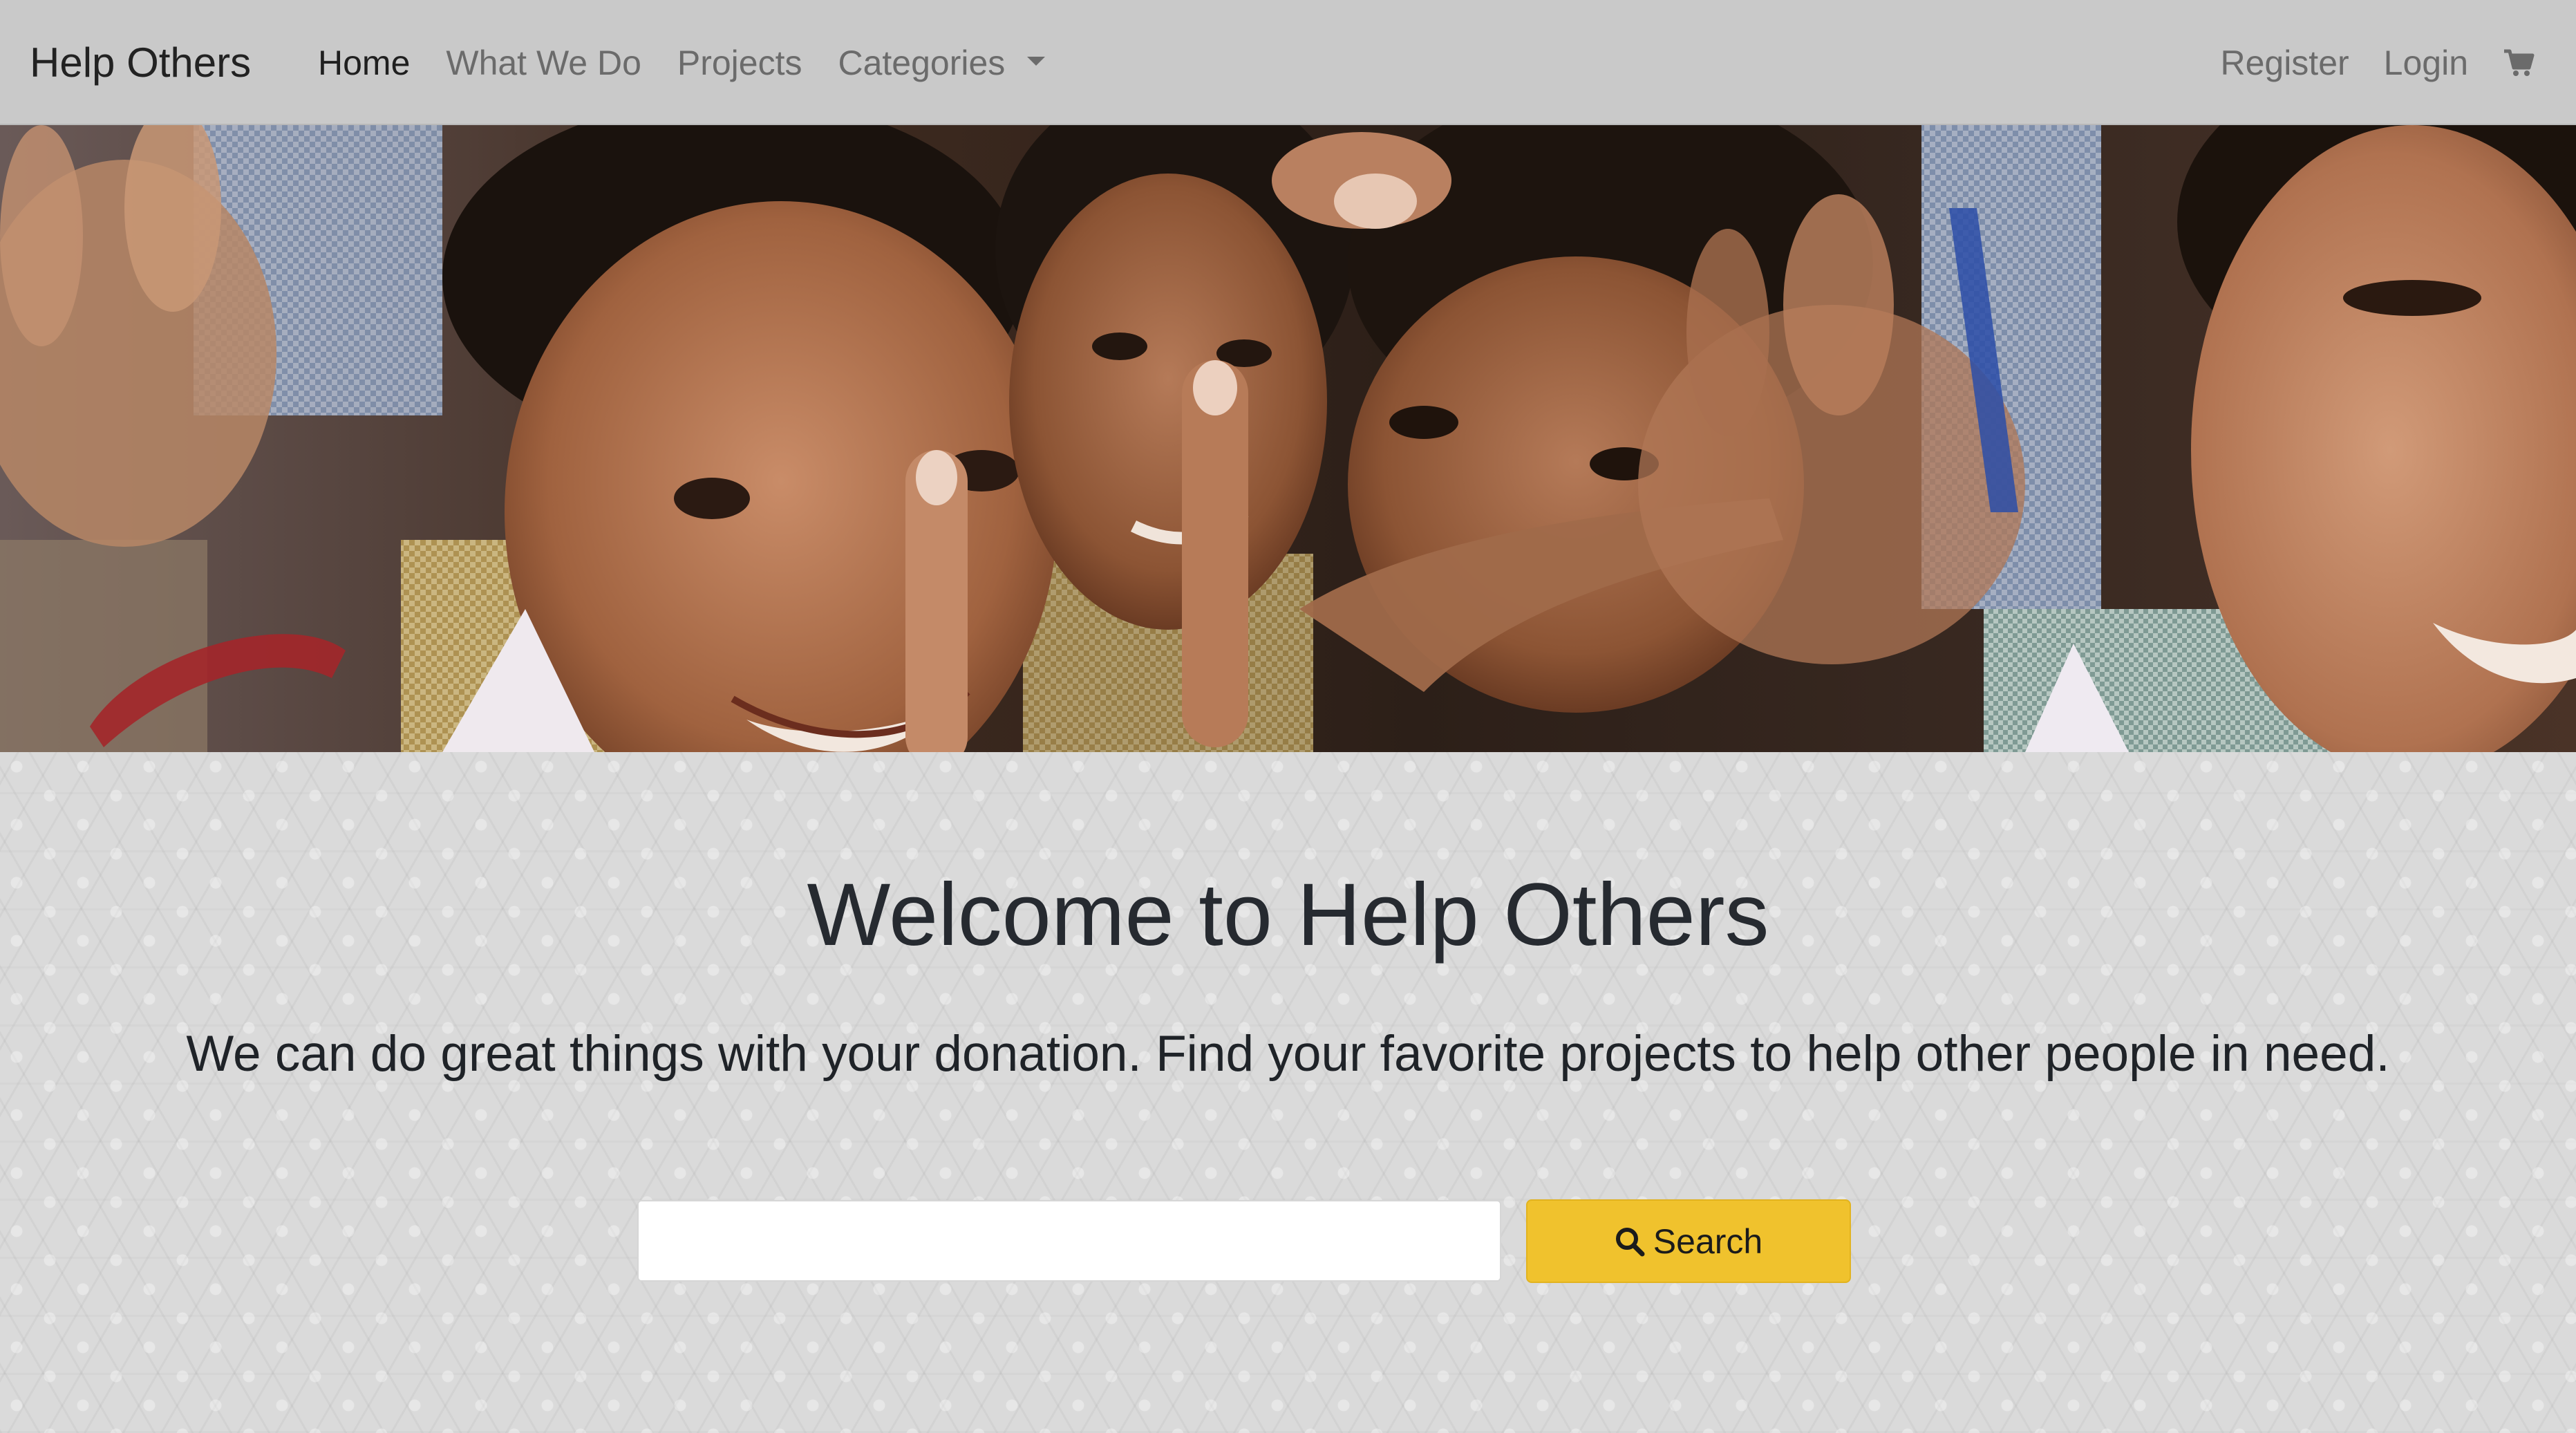 The height and width of the screenshot is (1433, 2576). What do you see at coordinates (2519, 62) in the screenshot?
I see `shopping-cart-icon` at bounding box center [2519, 62].